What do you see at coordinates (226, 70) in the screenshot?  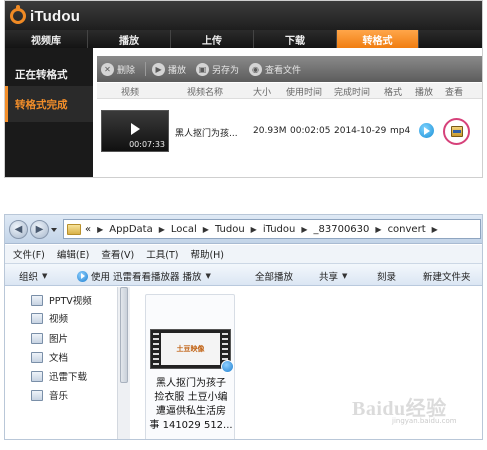 I see `save-as-label: 另存为` at bounding box center [226, 70].